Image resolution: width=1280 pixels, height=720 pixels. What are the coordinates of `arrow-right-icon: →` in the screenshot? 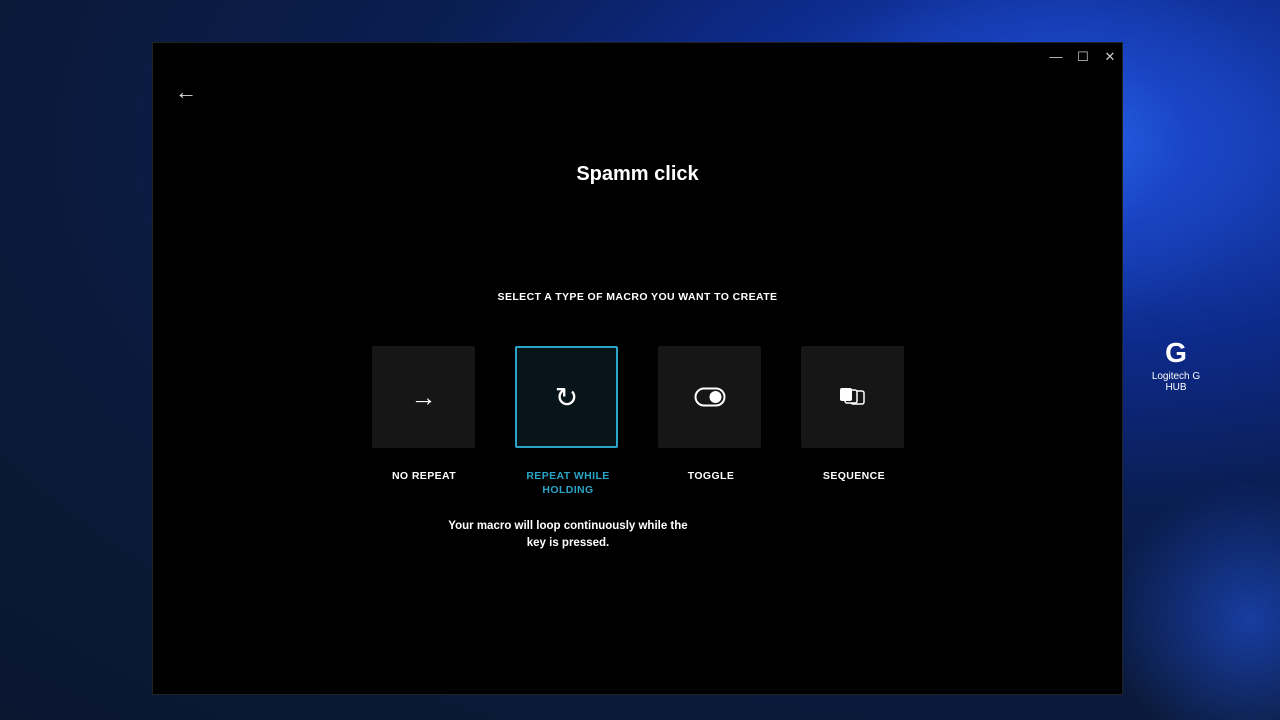 It's located at (423, 396).